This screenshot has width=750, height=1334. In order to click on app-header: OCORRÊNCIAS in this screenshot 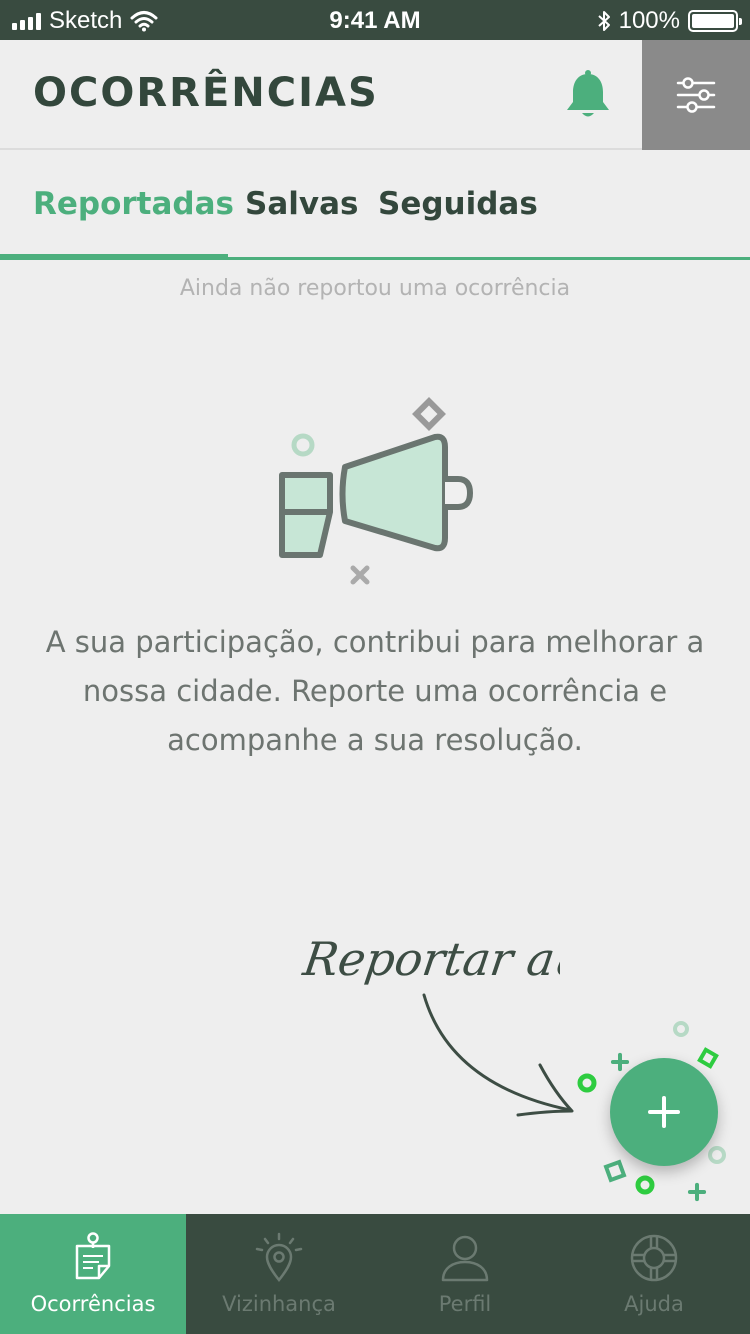, I will do `click(375, 95)`.